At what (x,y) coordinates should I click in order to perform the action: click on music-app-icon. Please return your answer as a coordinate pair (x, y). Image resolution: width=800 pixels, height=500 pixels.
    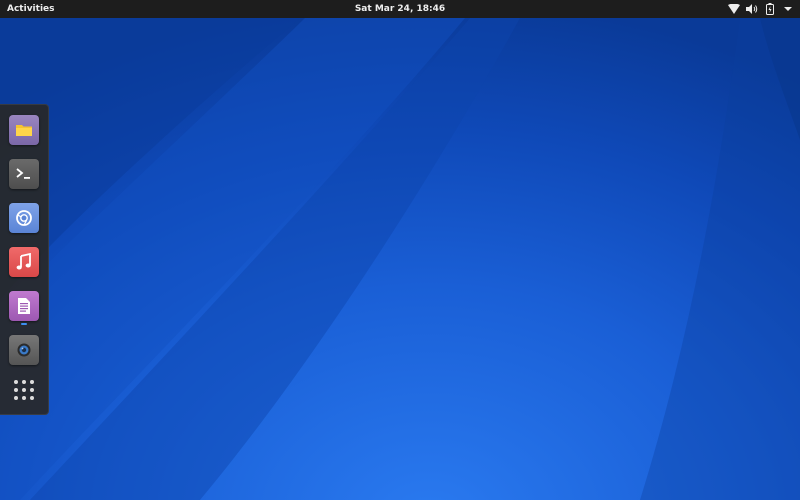
    Looking at the image, I should click on (24, 262).